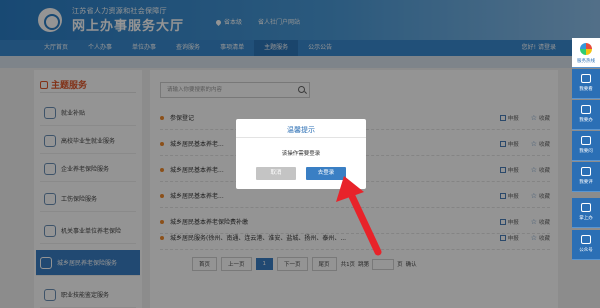 The height and width of the screenshot is (308, 600). Describe the element at coordinates (359, 216) in the screenshot. I see `red-arrow-annotation-icon` at that location.